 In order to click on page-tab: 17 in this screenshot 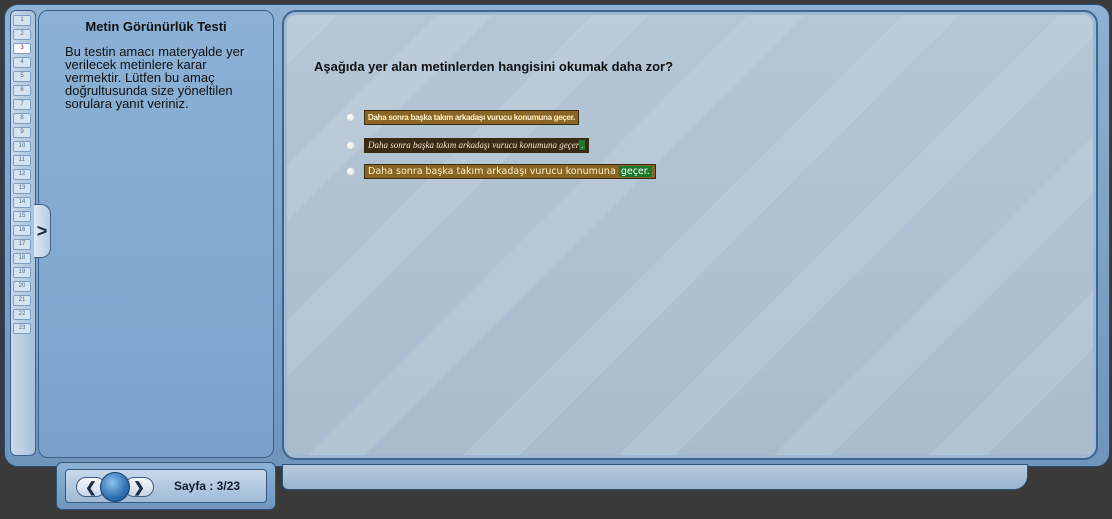, I will do `click(22, 244)`.